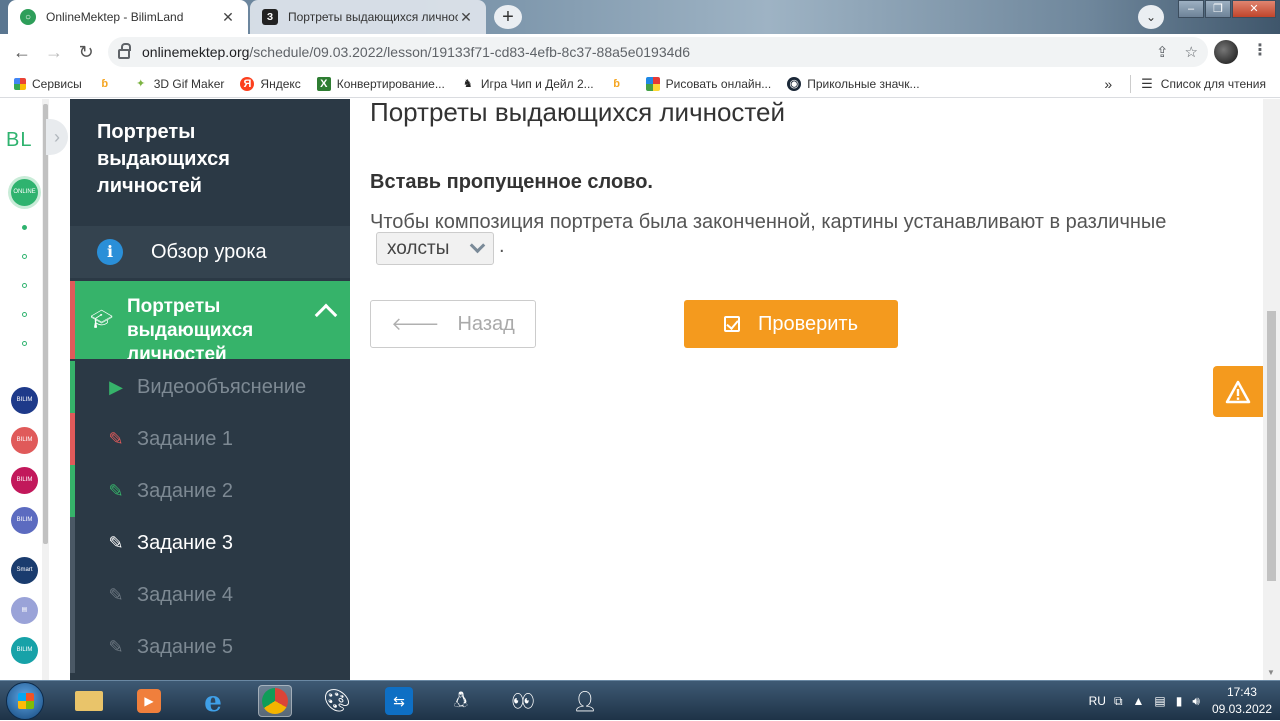 The height and width of the screenshot is (721, 1280). I want to click on bookmark-b: ɓ, so click(108, 84).